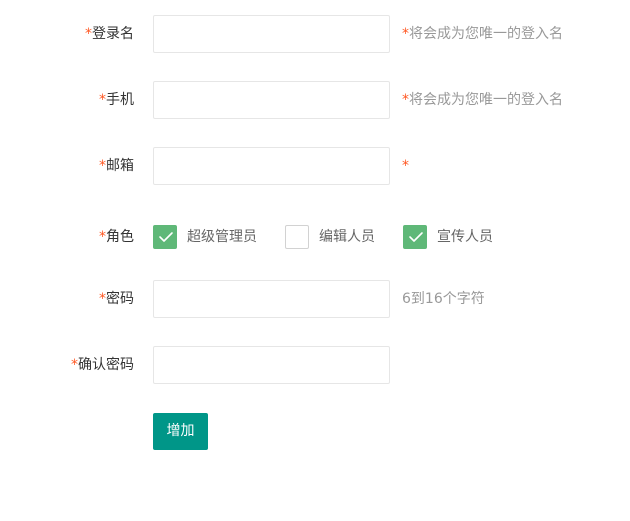 This screenshot has width=630, height=521. Describe the element at coordinates (271, 100) in the screenshot. I see `phone-input` at that location.